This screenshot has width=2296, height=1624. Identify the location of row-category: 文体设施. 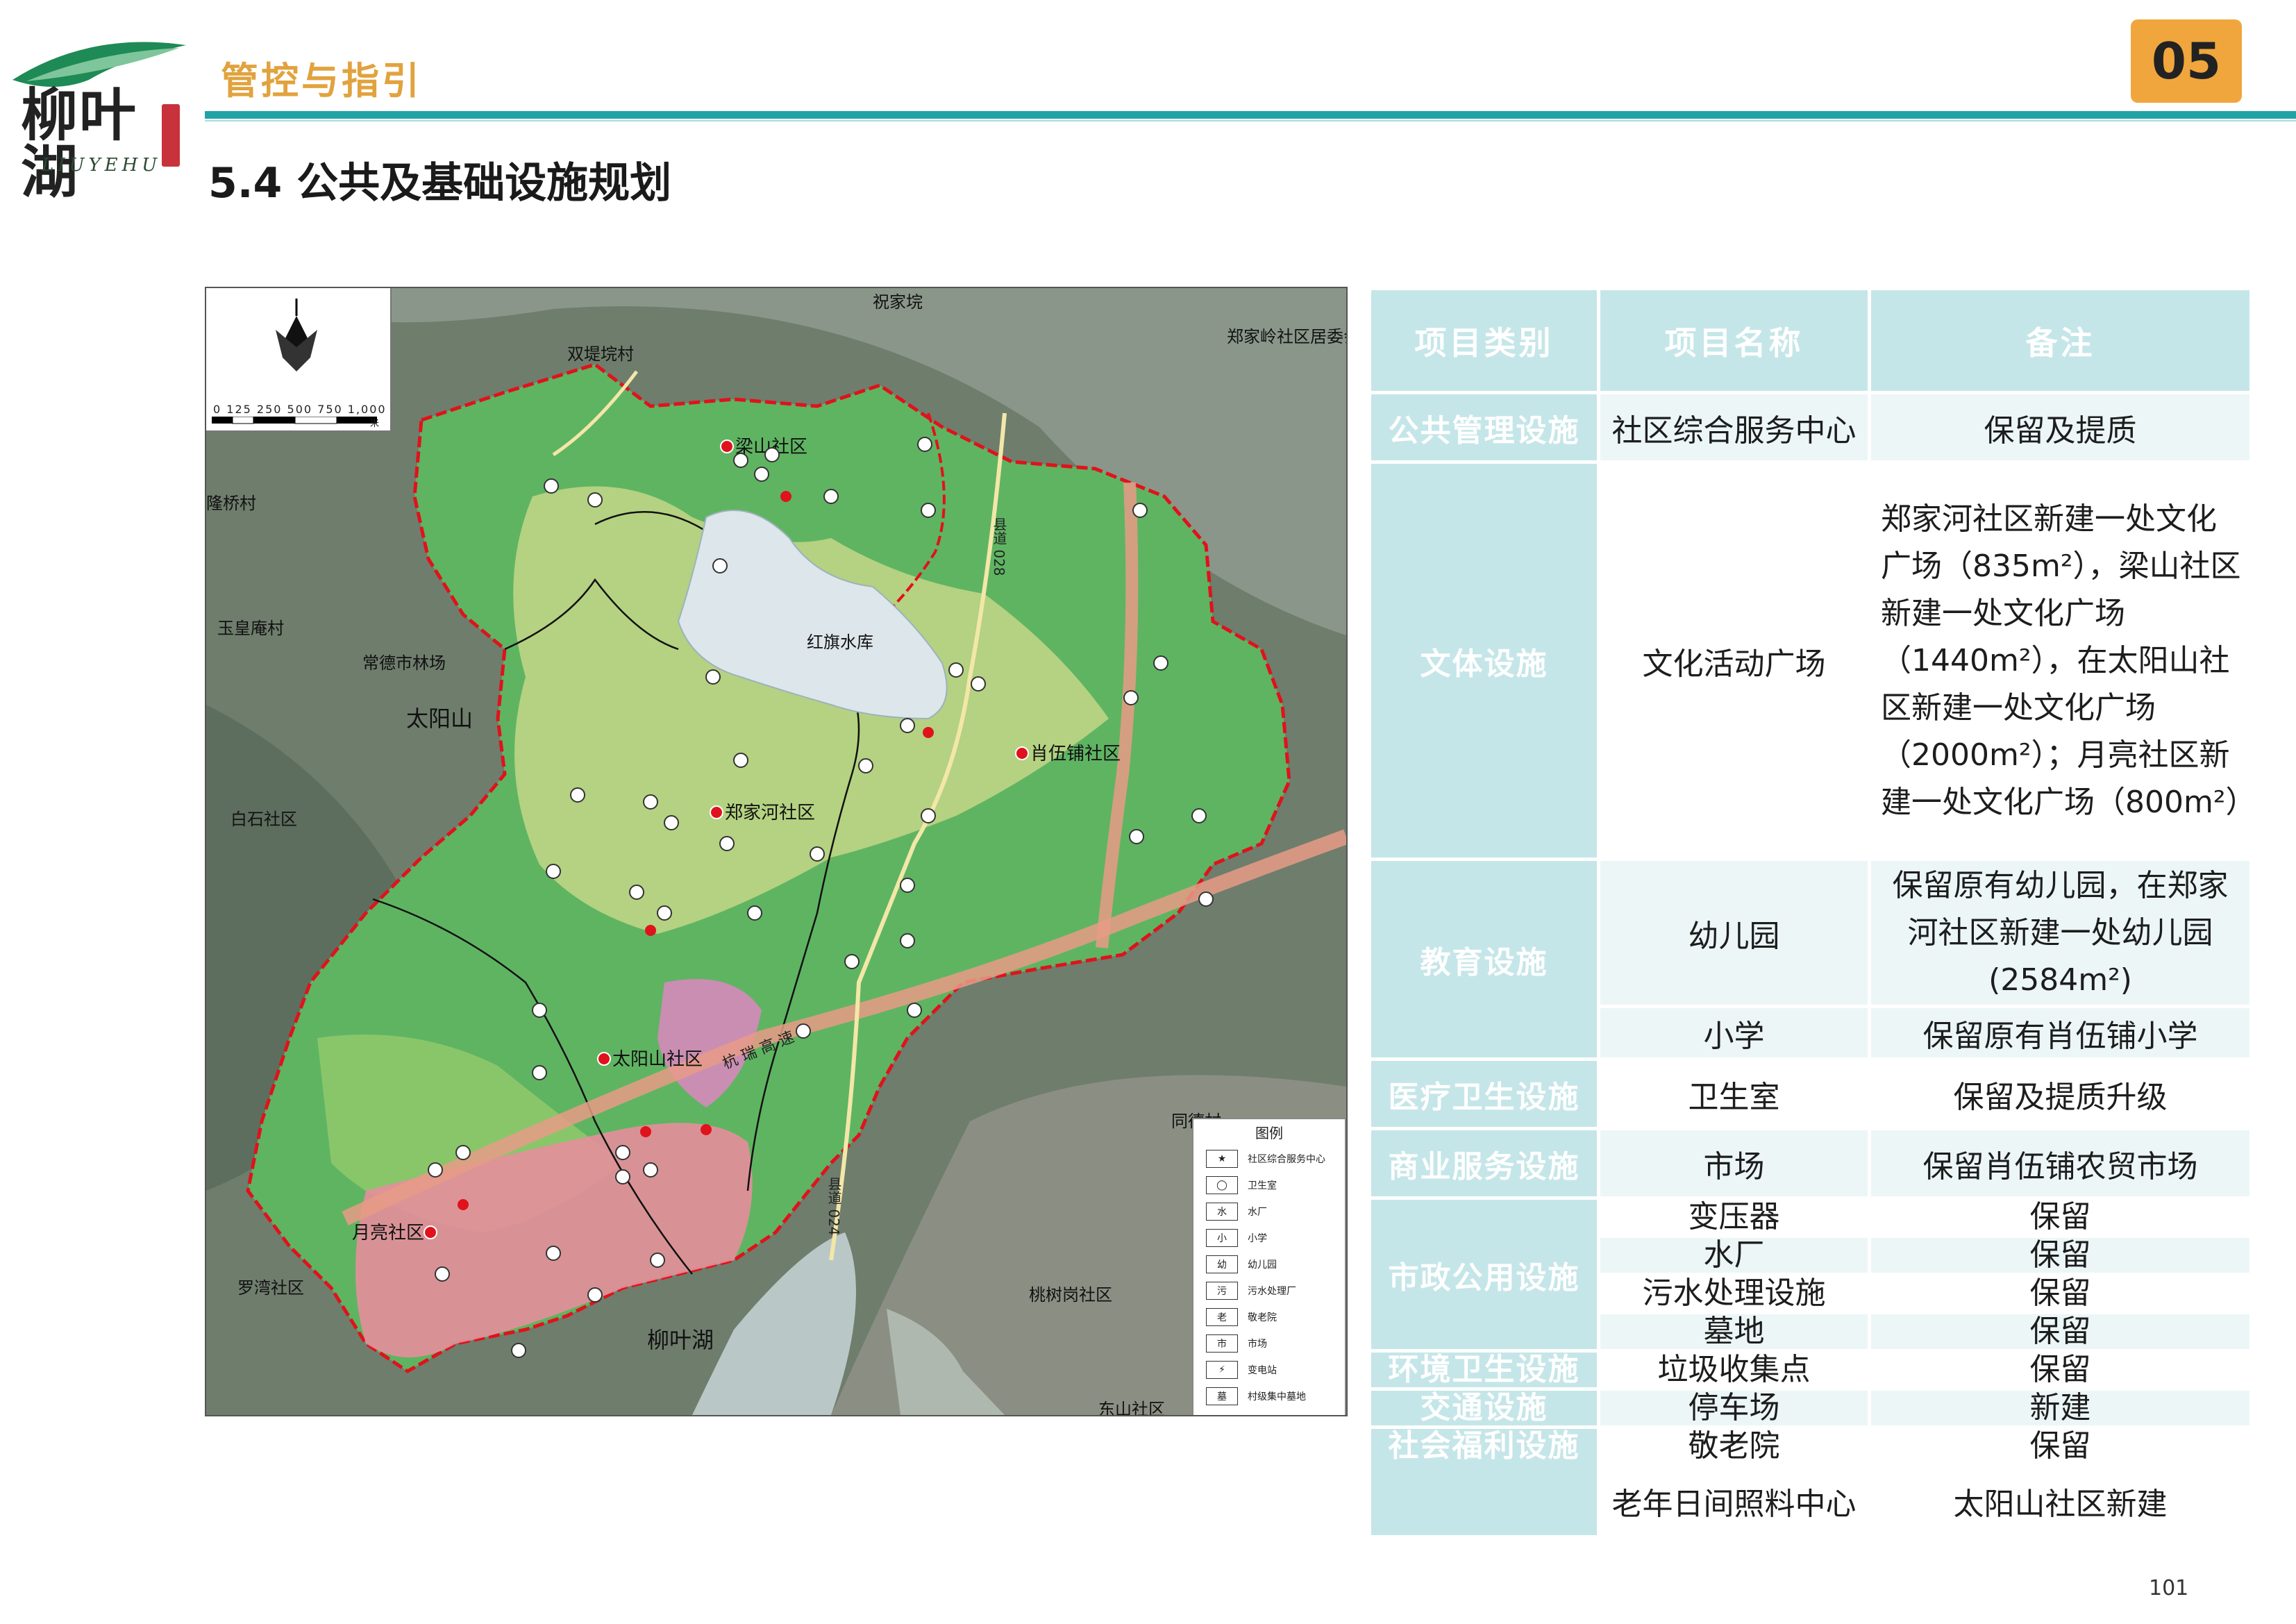
(1484, 660).